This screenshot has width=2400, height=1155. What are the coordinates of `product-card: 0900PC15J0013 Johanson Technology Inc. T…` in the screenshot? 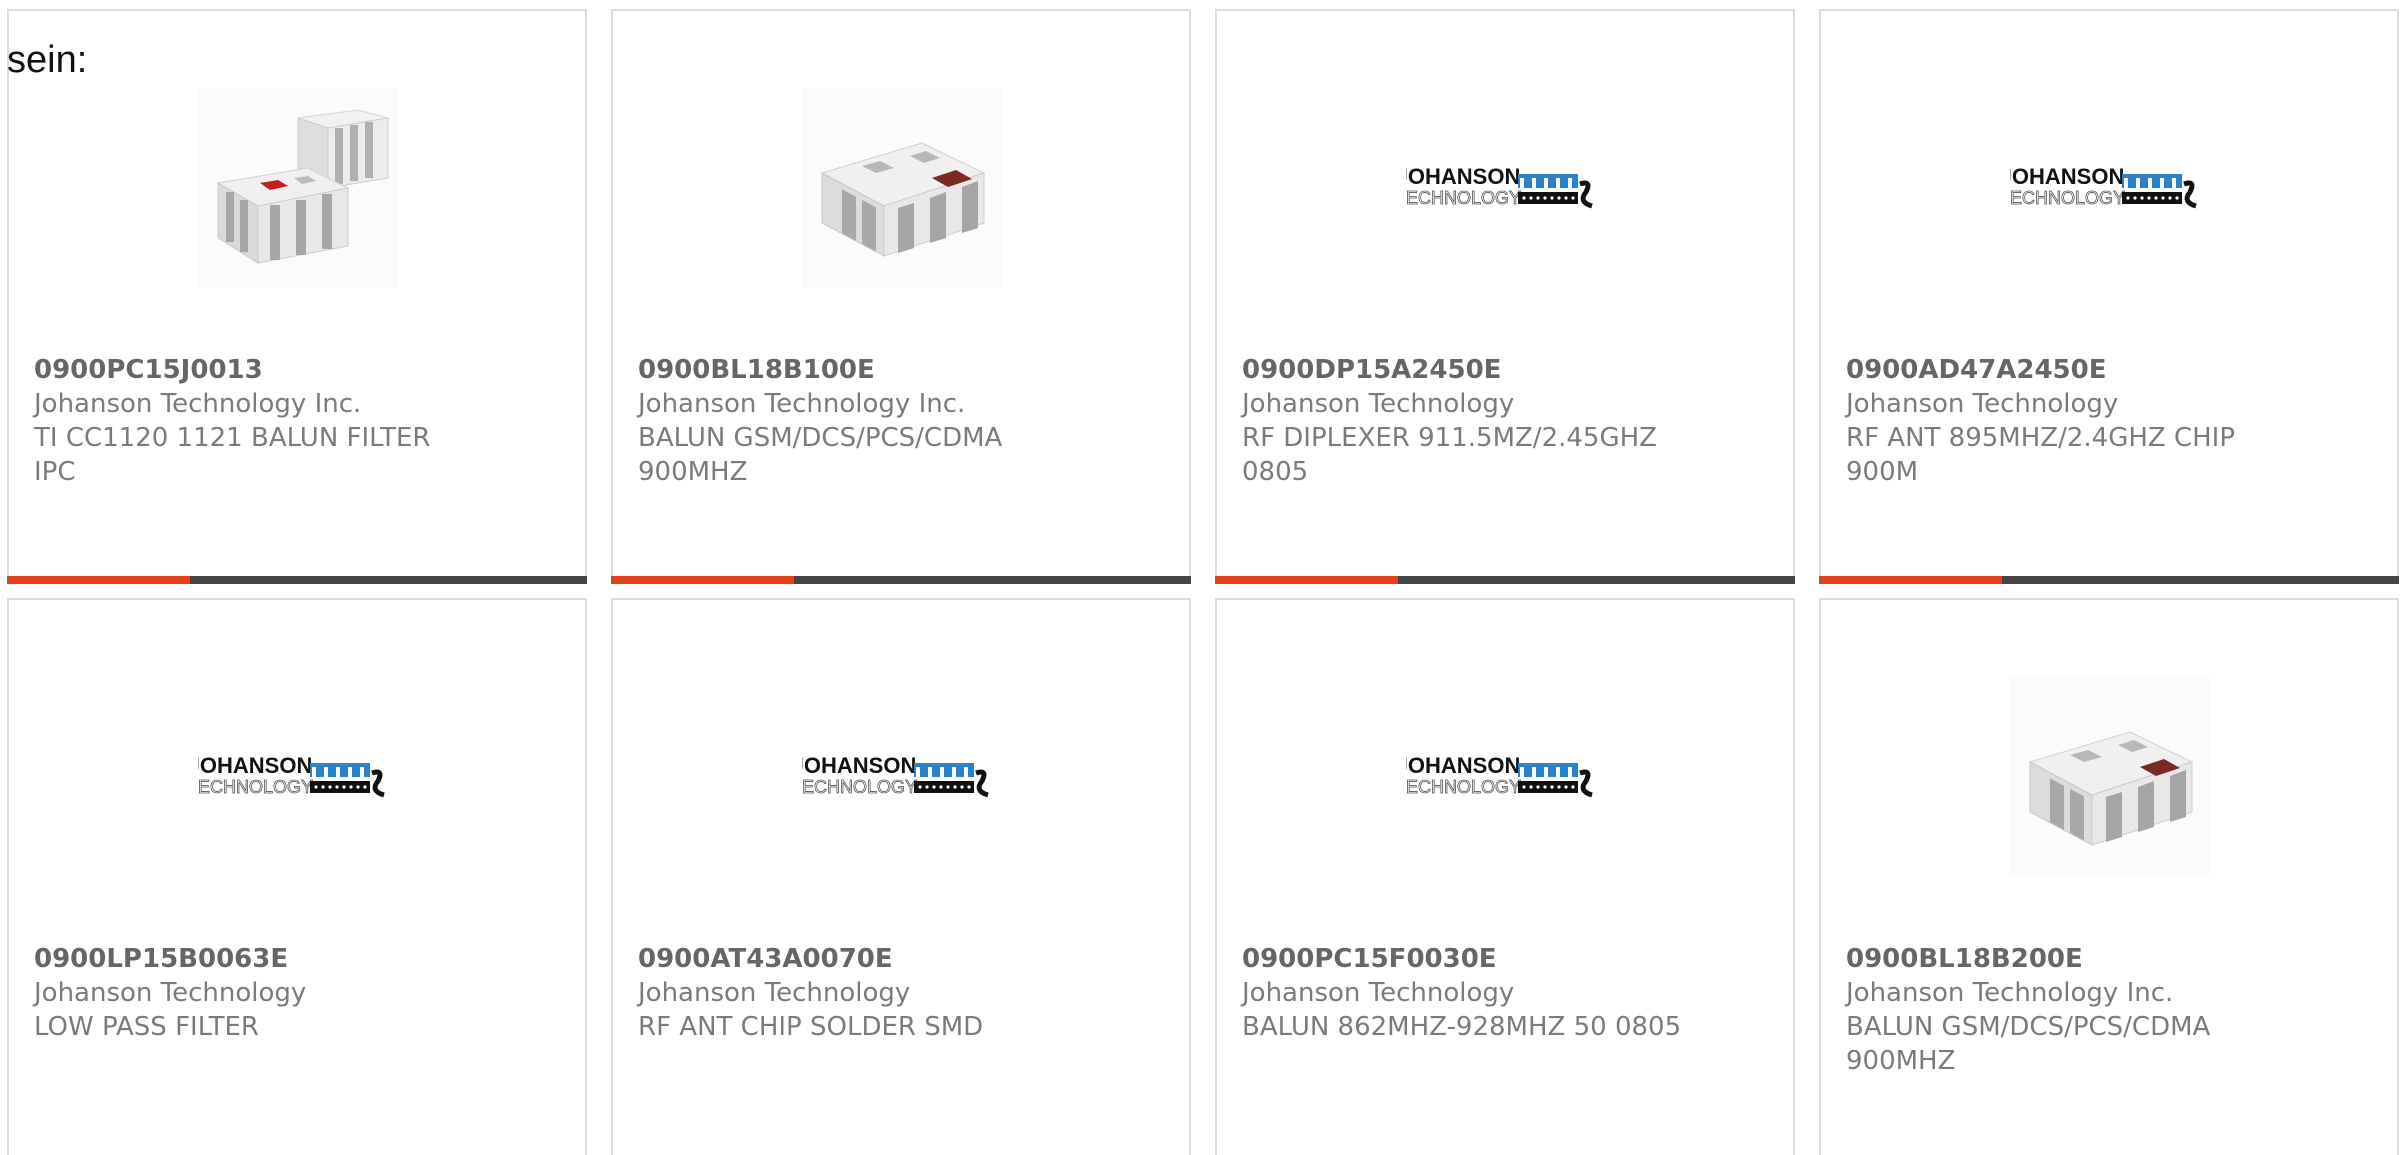 It's located at (297, 296).